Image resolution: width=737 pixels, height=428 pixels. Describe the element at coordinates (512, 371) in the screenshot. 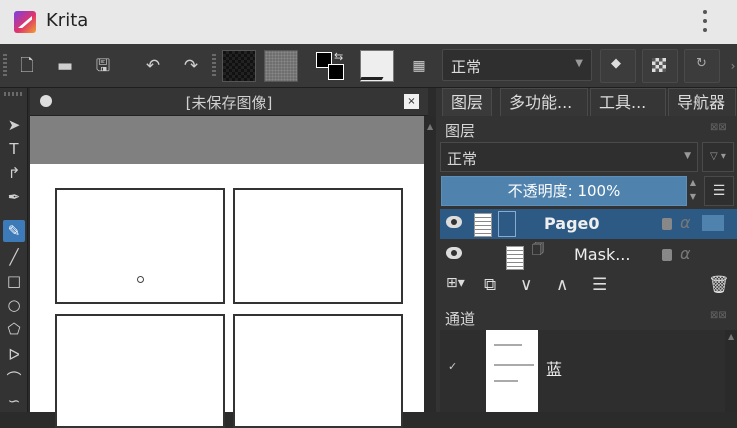

I see `channel-thumbnail` at that location.